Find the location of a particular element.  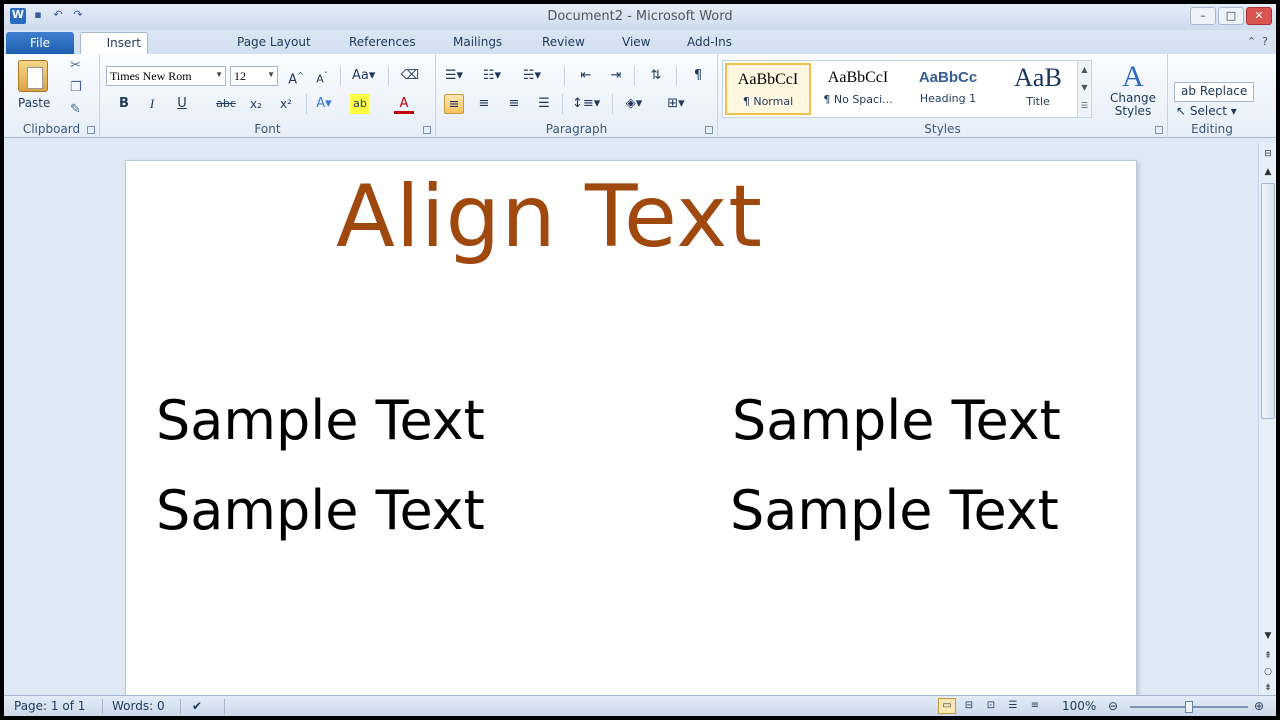

font-launcher-icon is located at coordinates (427, 130).